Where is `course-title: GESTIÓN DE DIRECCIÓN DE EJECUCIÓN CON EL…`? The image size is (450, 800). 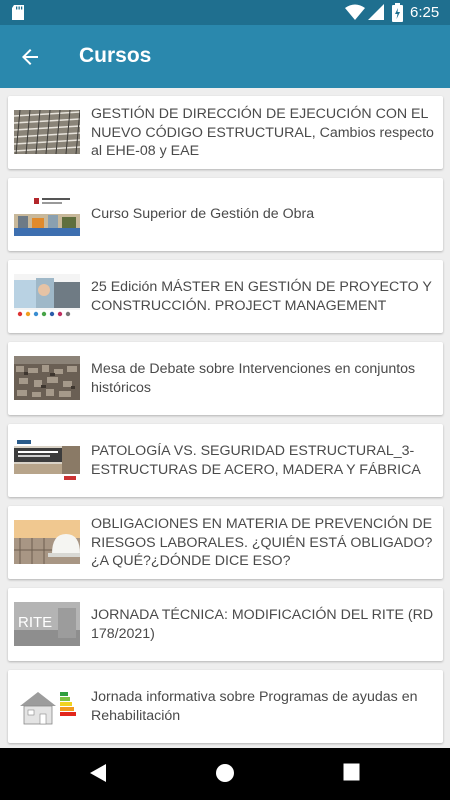 course-title: GESTIÓN DE DIRECCIÓN DE EJECUCIÓN CON EL… is located at coordinates (262, 132).